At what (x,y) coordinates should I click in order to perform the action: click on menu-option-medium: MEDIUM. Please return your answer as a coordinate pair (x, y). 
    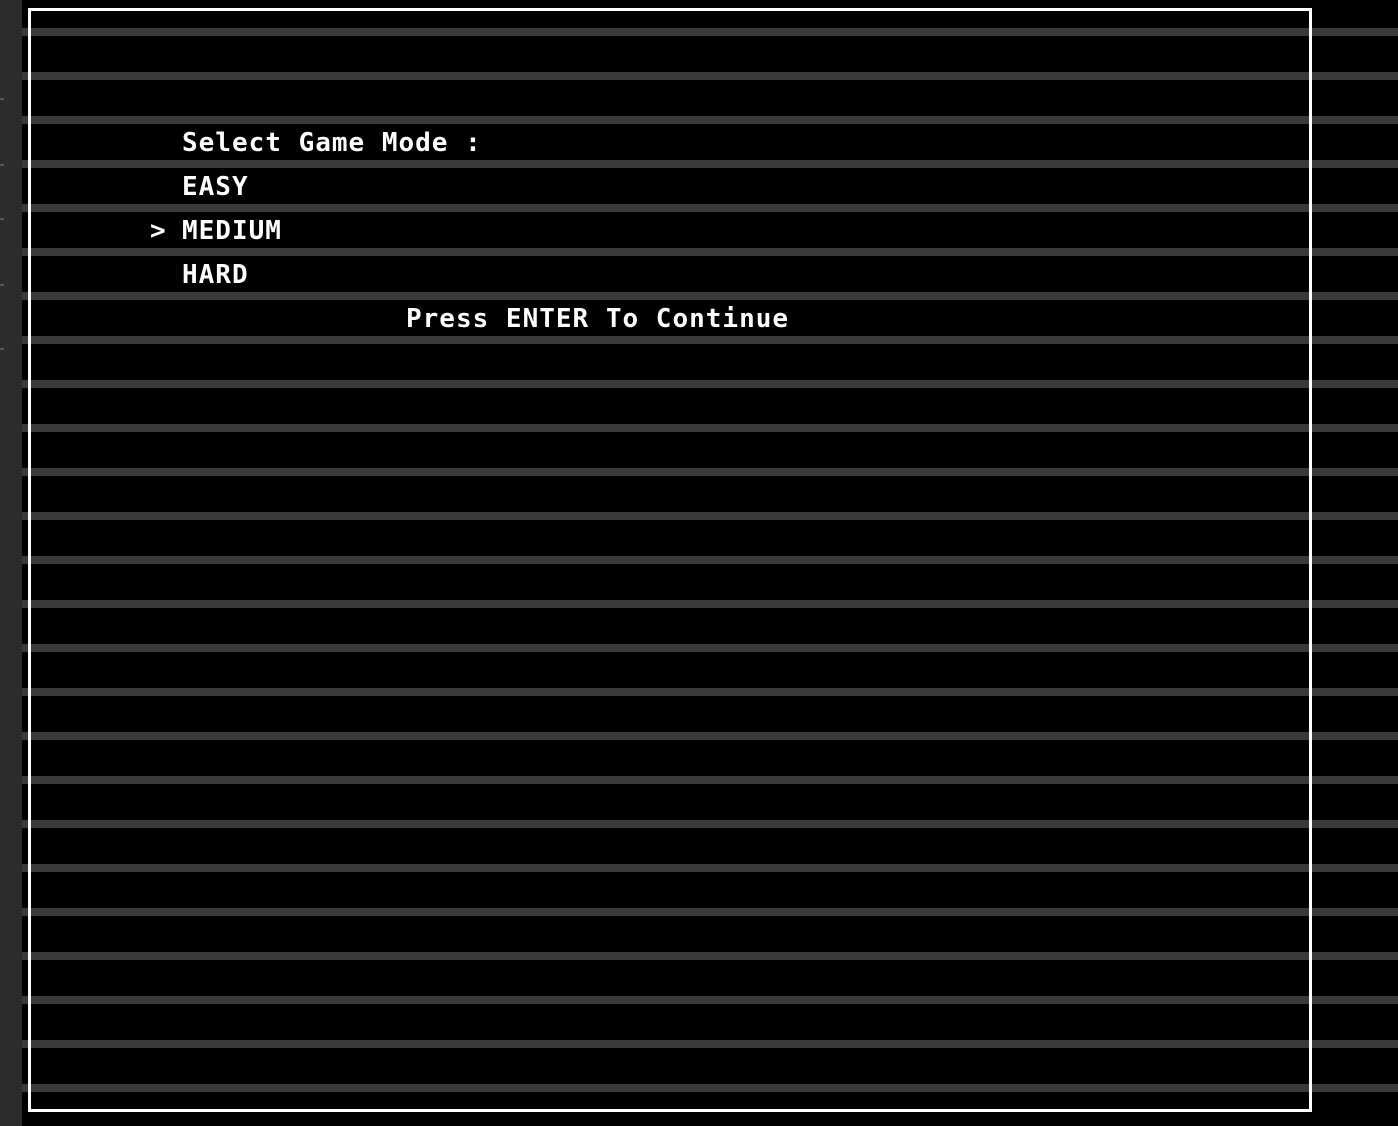
    Looking at the image, I should click on (232, 231).